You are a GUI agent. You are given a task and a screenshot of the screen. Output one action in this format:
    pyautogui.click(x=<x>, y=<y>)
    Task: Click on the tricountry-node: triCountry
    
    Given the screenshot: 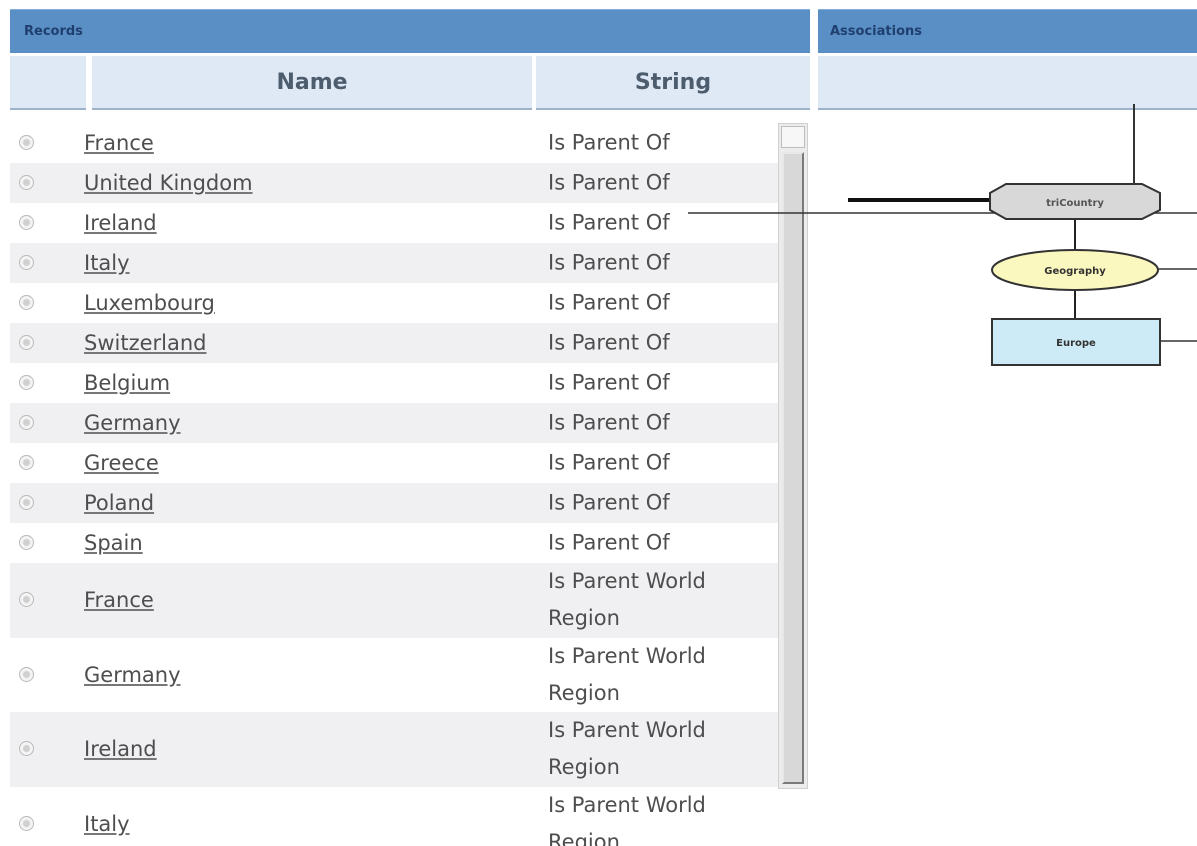 What is the action you would take?
    pyautogui.click(x=1075, y=201)
    